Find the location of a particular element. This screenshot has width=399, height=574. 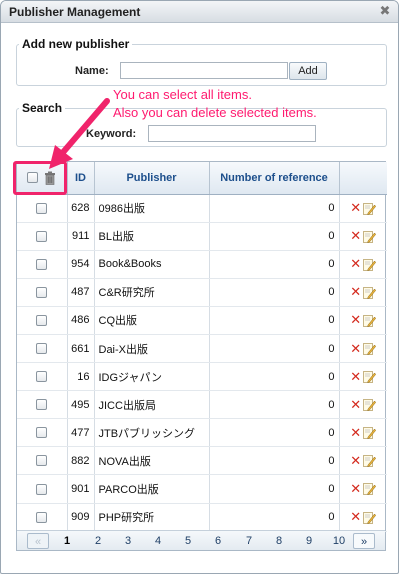

row-id: 909 is located at coordinates (81, 517).